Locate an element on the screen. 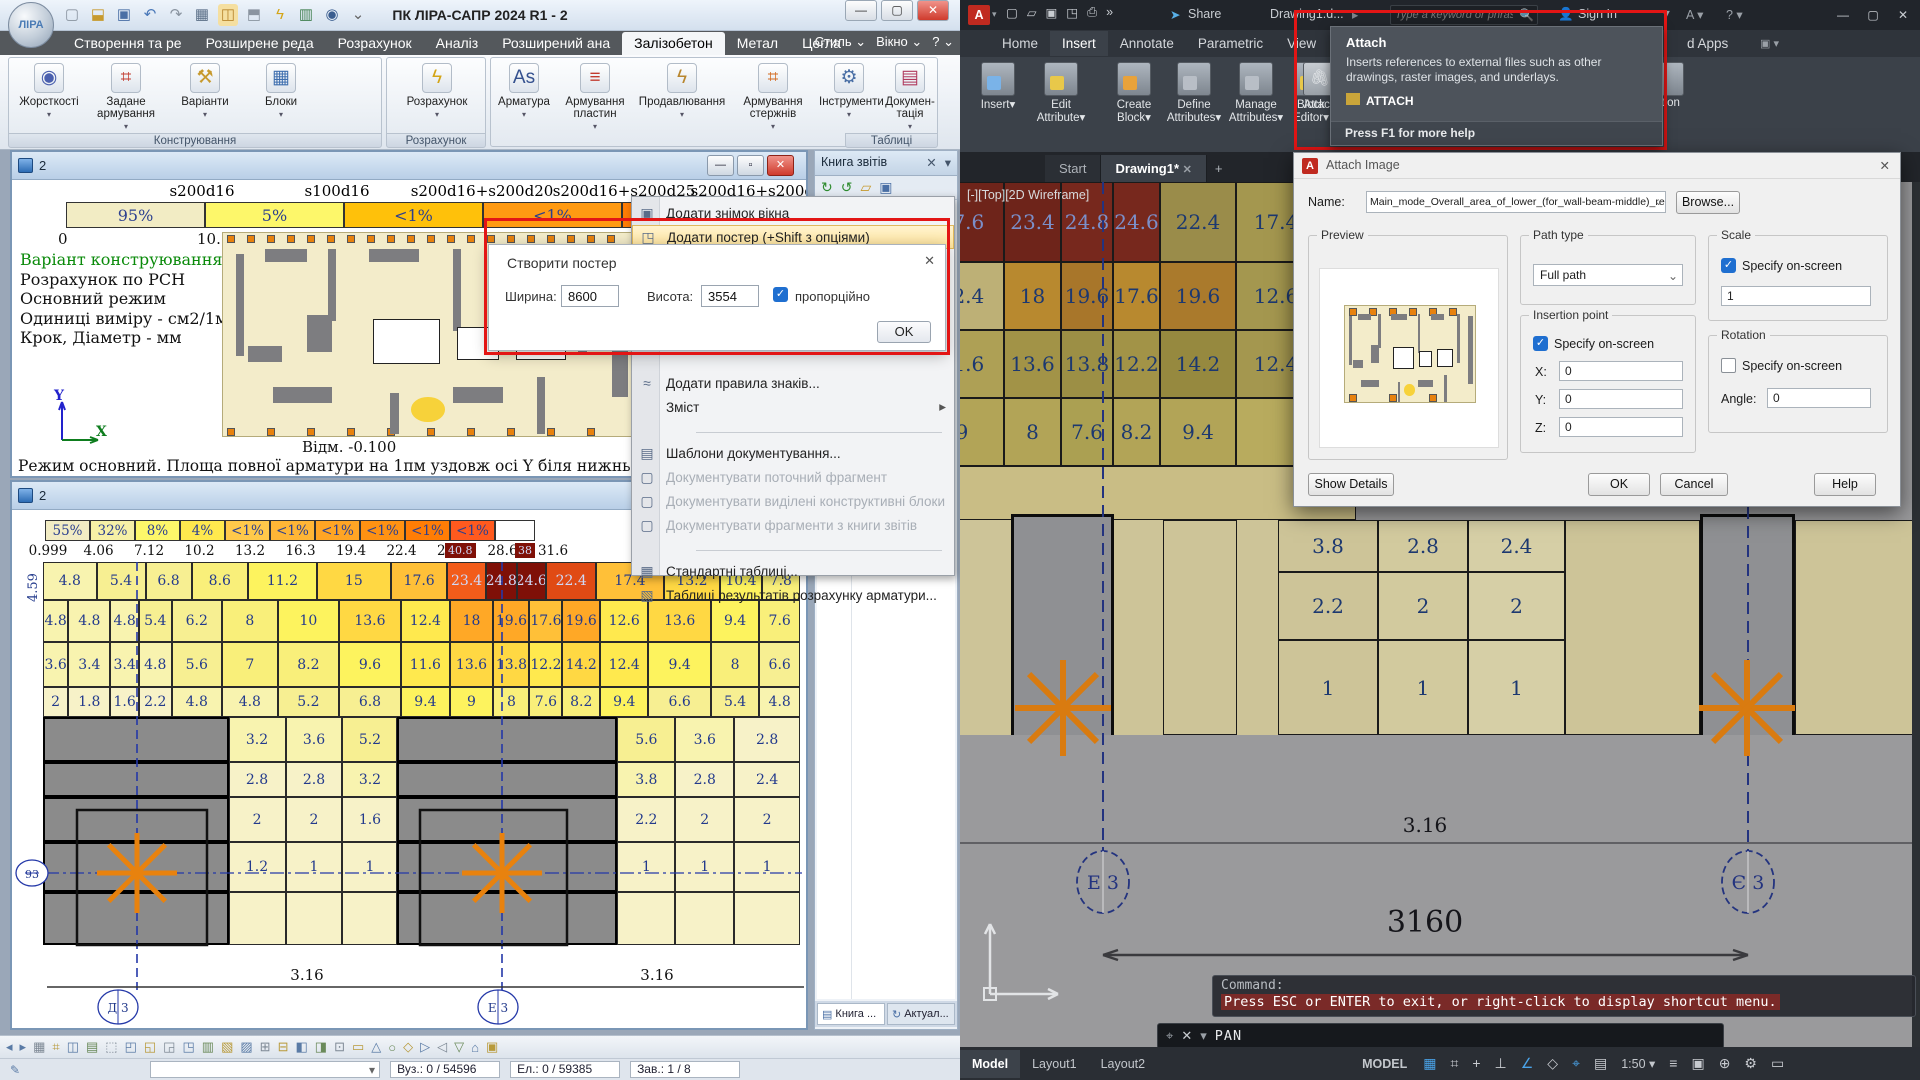 This screenshot has width=1920, height=1080. status-icon: ▣ is located at coordinates (1697, 1063).